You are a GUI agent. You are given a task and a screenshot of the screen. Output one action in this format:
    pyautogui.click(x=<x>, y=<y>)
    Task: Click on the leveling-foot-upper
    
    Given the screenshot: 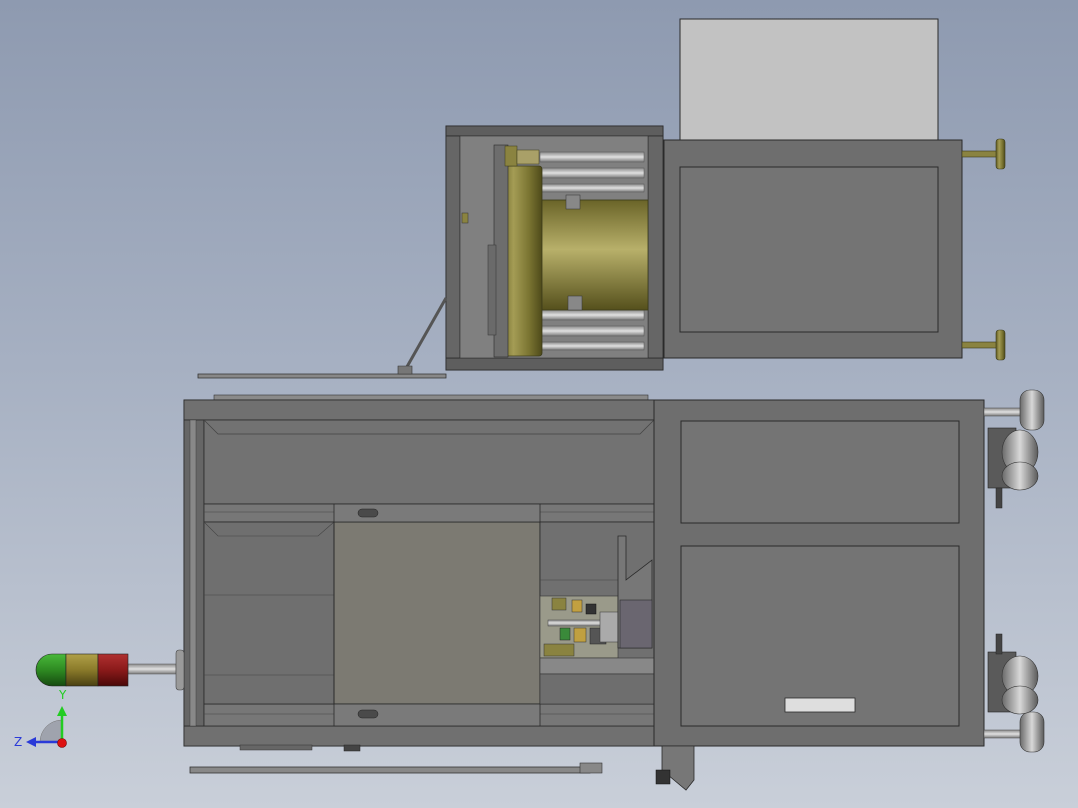 What is the action you would take?
    pyautogui.click(x=983, y=154)
    